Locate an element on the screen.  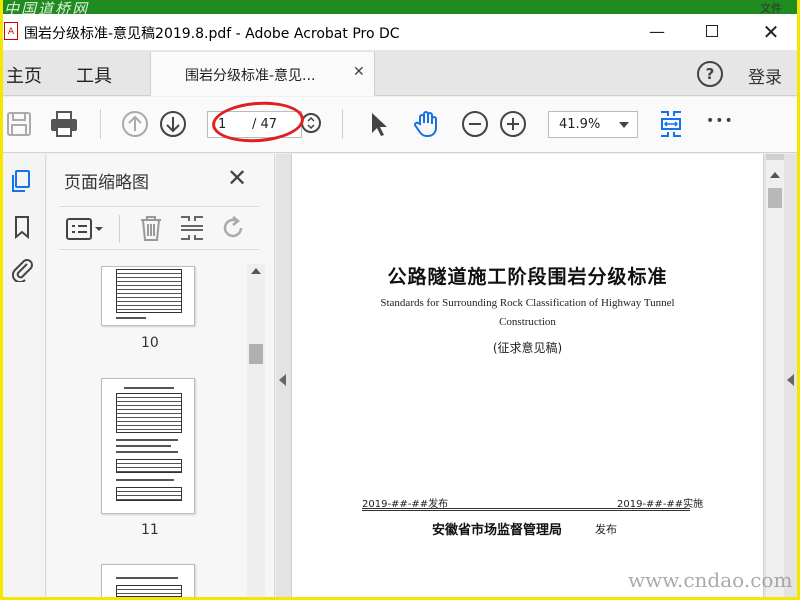
document-organization: 安徽省市场监督管理局 is located at coordinates (497, 530).